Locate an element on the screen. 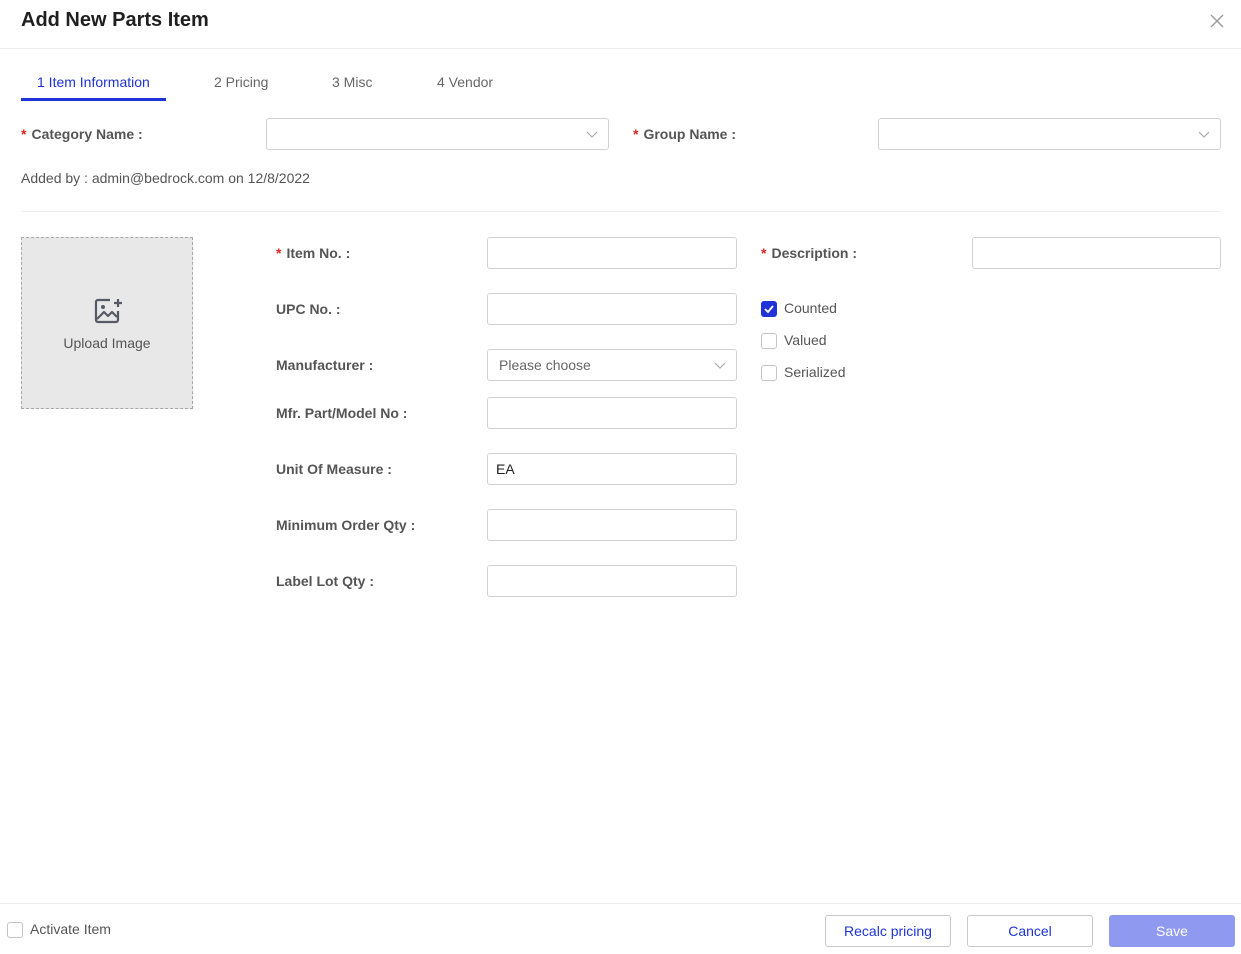  tab-item-information: 1 Item Information is located at coordinates (93, 82).